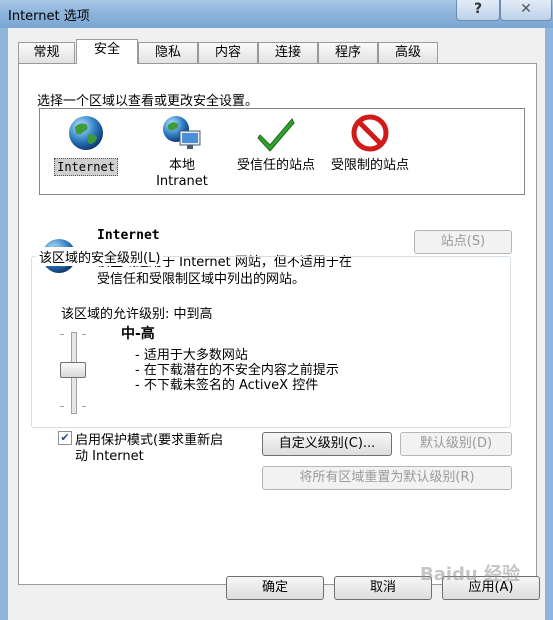 This screenshot has height=620, width=553. I want to click on protected-mode-label-line2: 动 Internet, so click(109, 456).